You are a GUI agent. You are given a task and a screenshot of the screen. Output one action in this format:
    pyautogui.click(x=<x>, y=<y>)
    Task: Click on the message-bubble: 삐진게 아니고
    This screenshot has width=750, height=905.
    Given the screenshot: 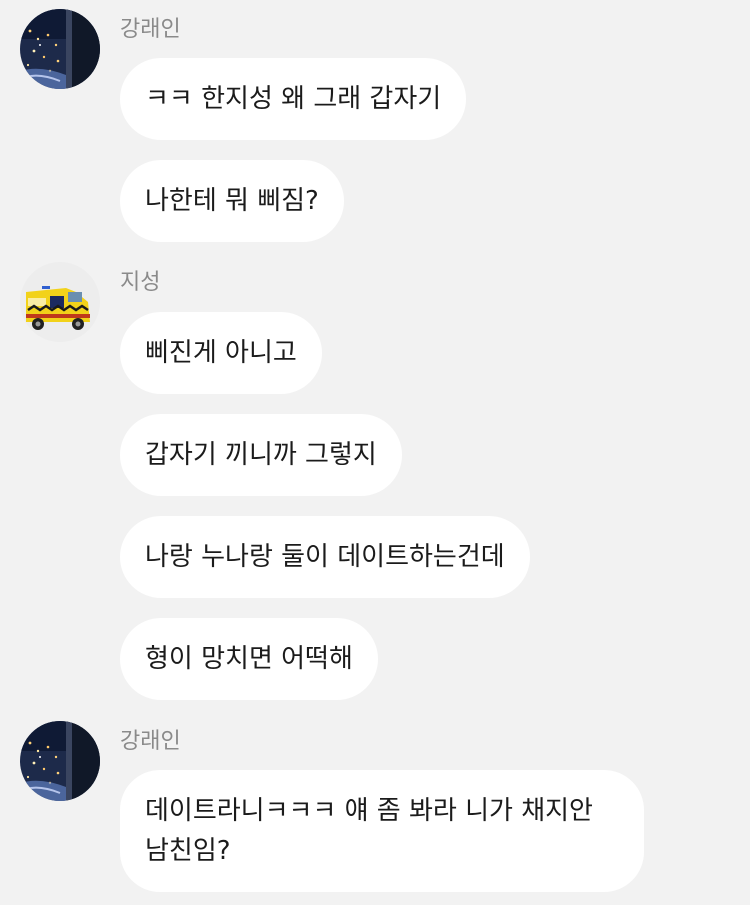 What is the action you would take?
    pyautogui.click(x=221, y=353)
    